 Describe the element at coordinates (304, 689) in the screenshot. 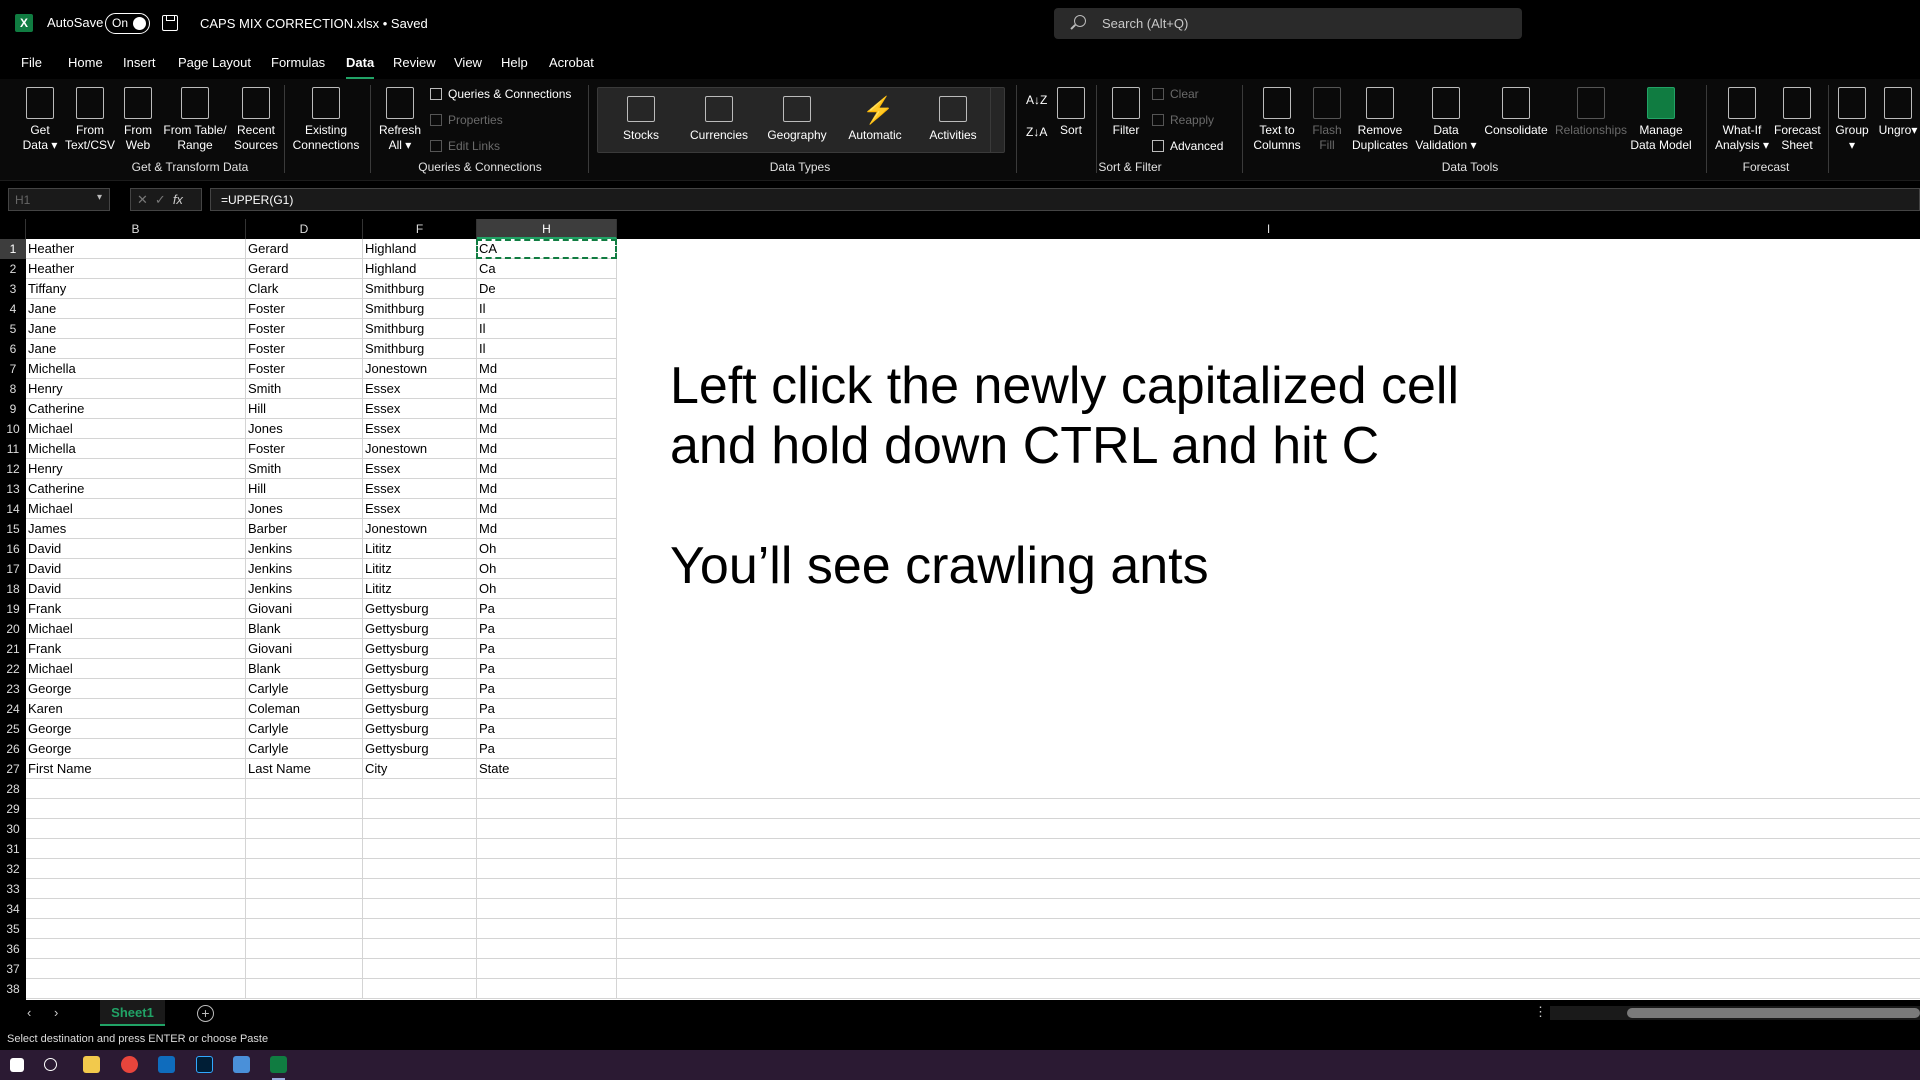

I see `table-cell: Carlyle` at that location.